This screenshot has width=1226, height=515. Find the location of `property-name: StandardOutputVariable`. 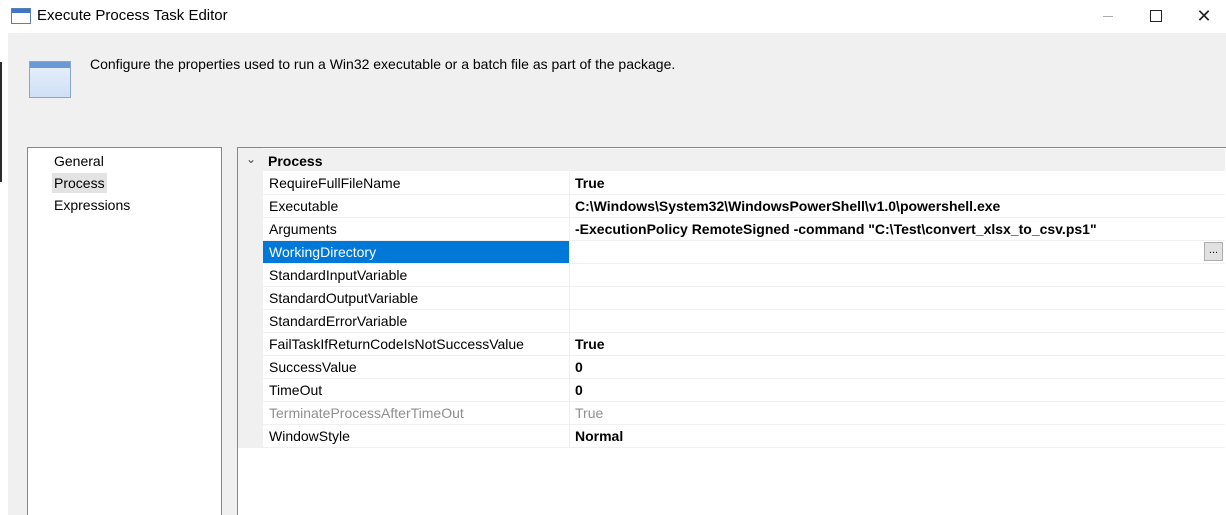

property-name: StandardOutputVariable is located at coordinates (416, 298).